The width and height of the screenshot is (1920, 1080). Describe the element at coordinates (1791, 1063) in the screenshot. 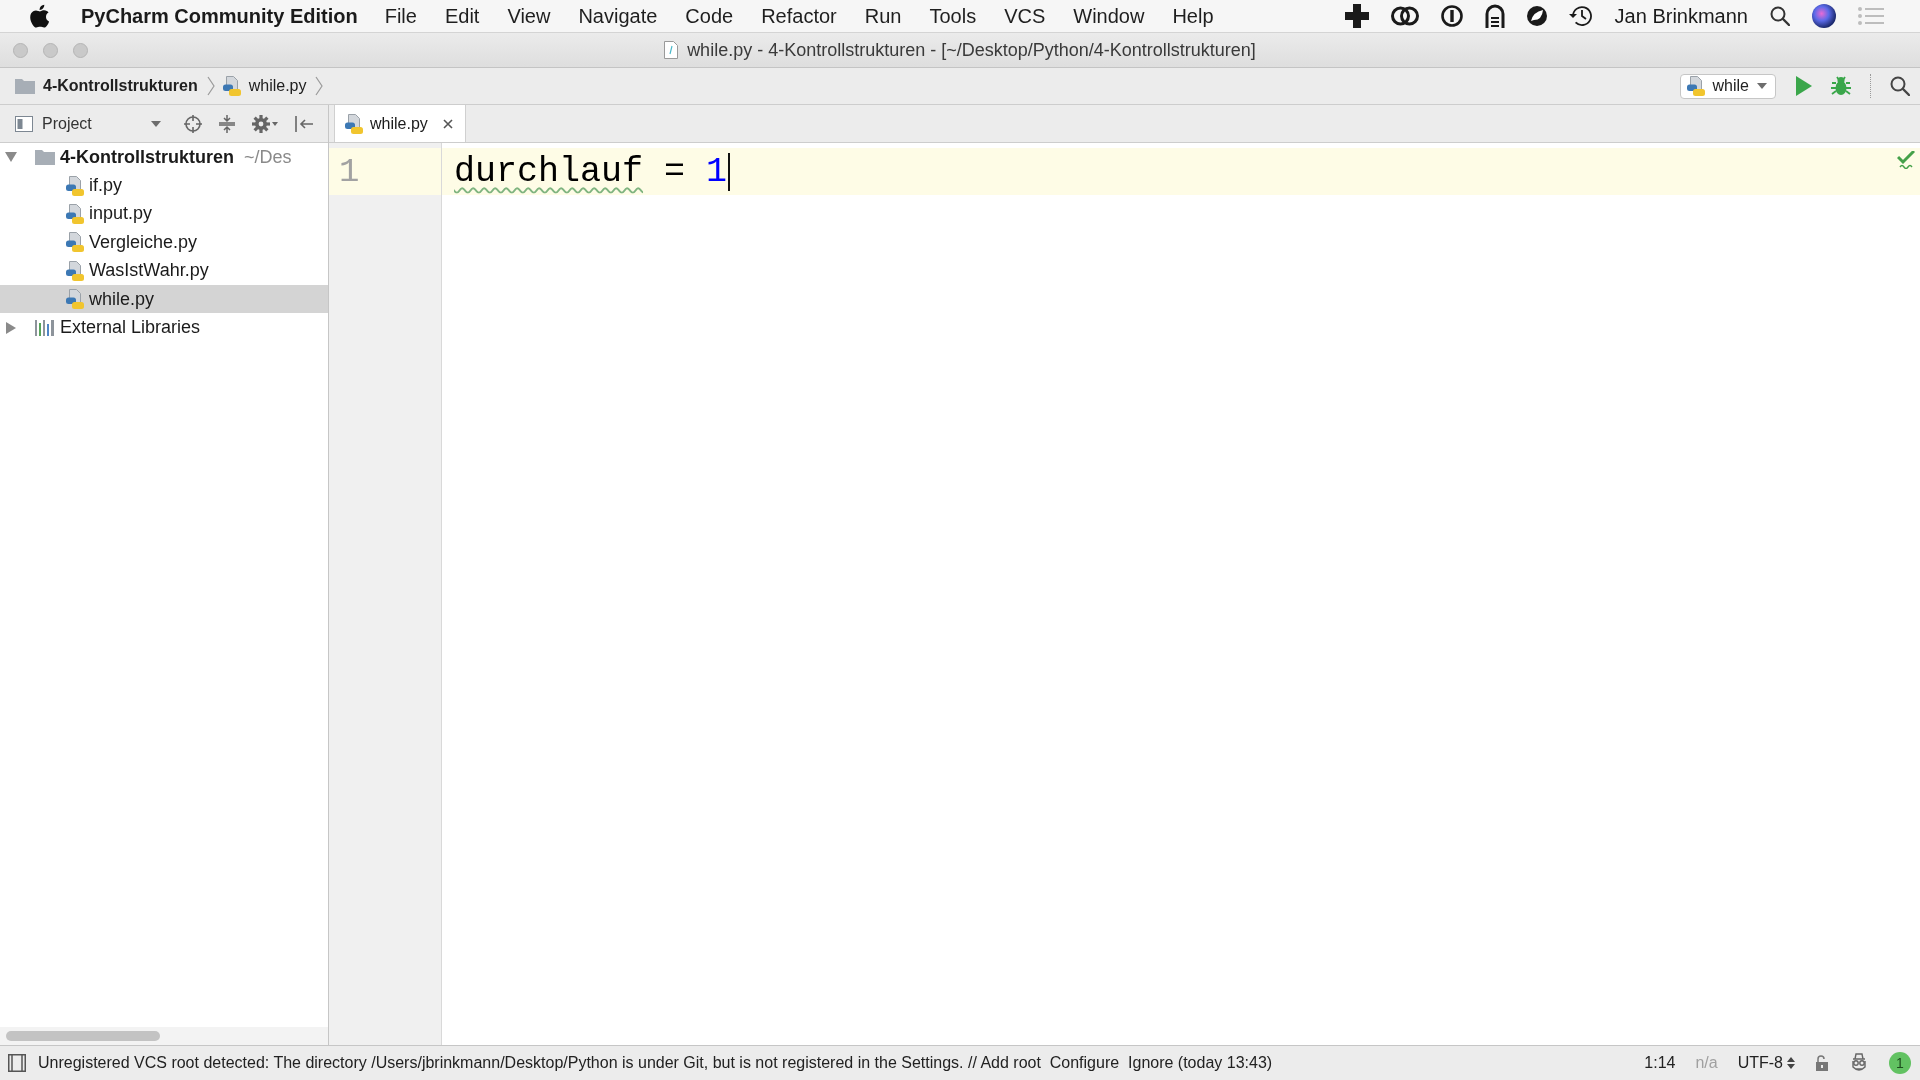

I see `up-down-arrows-icon` at that location.